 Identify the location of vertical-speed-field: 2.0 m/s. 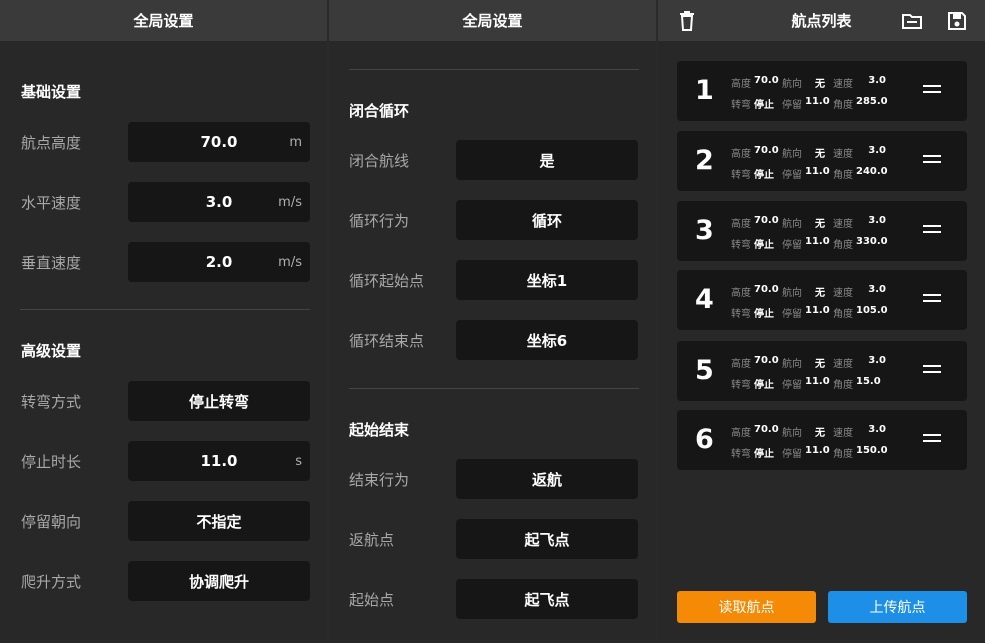
(219, 262).